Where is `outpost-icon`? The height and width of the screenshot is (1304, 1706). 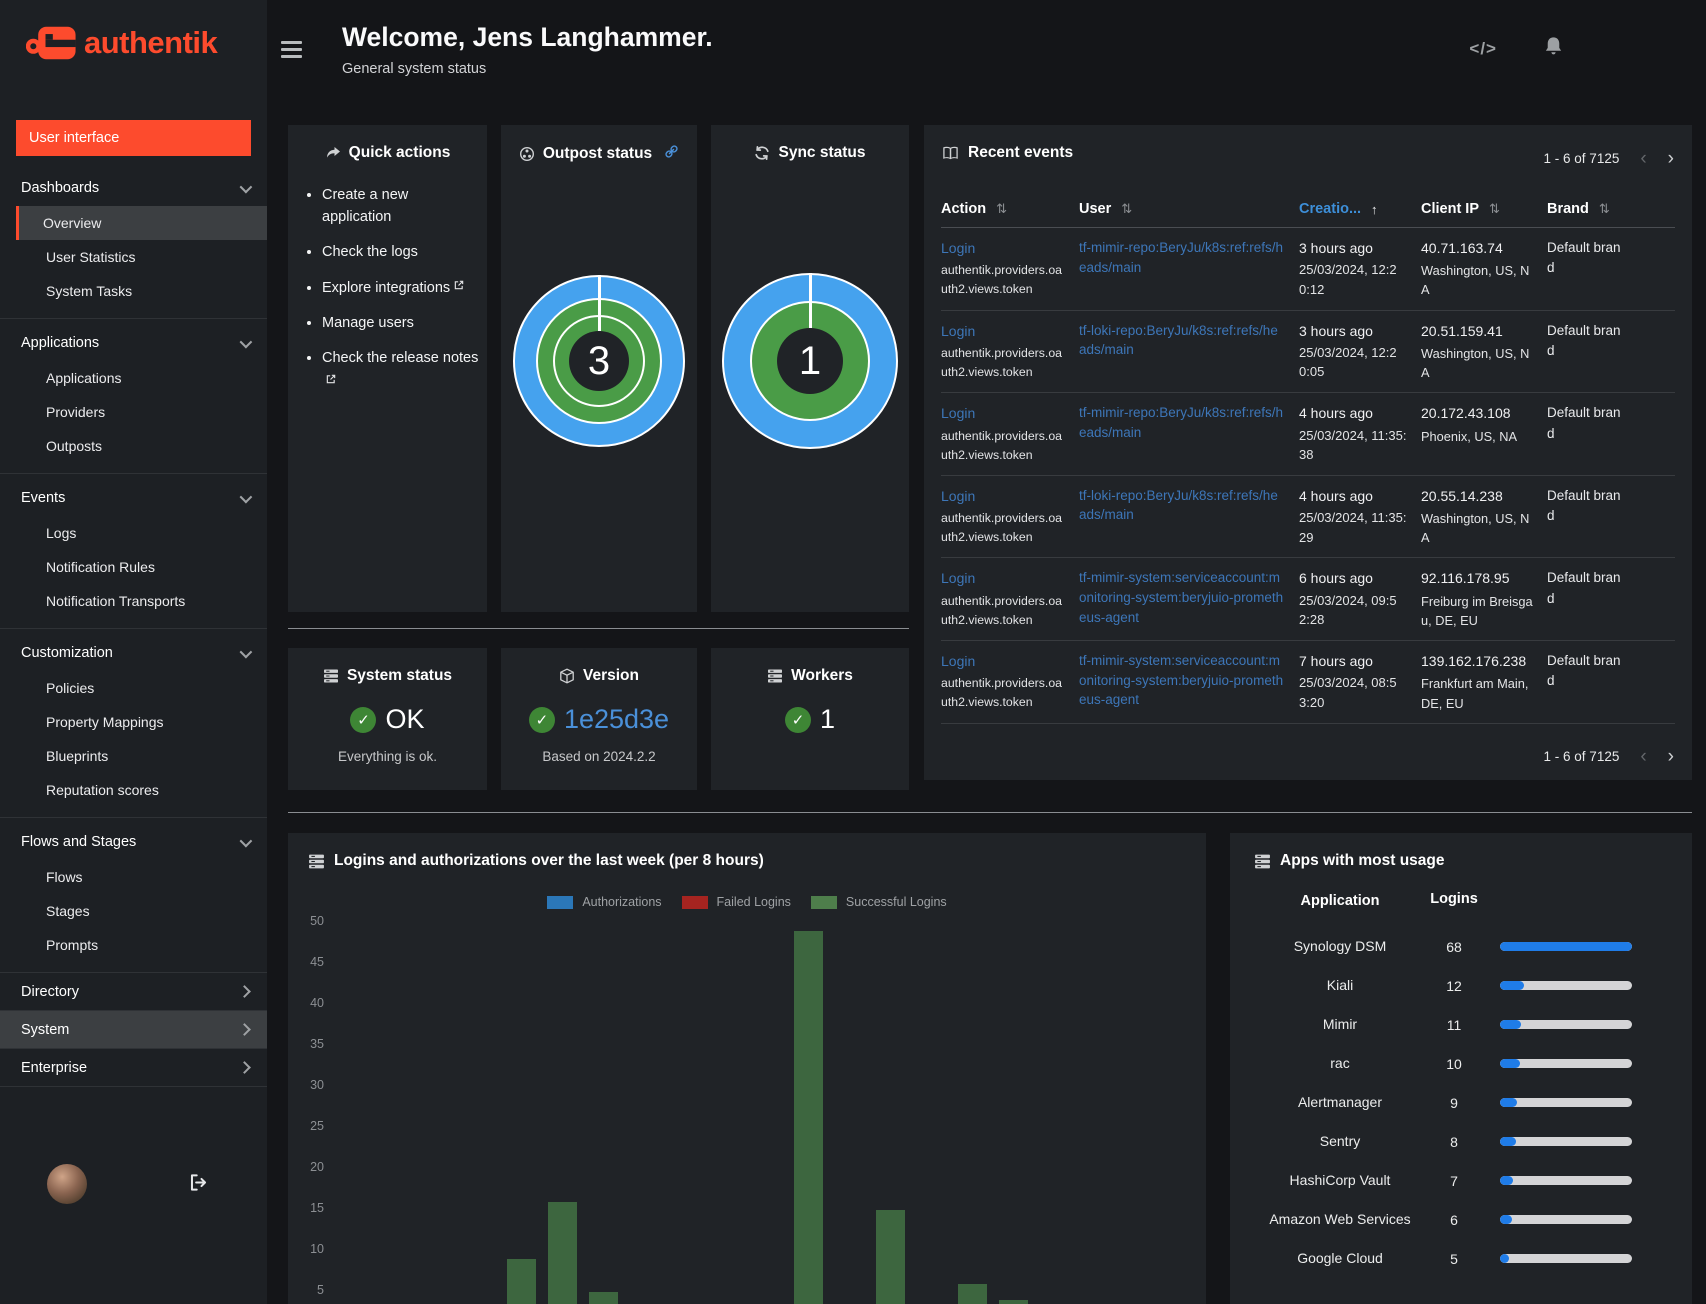 outpost-icon is located at coordinates (527, 154).